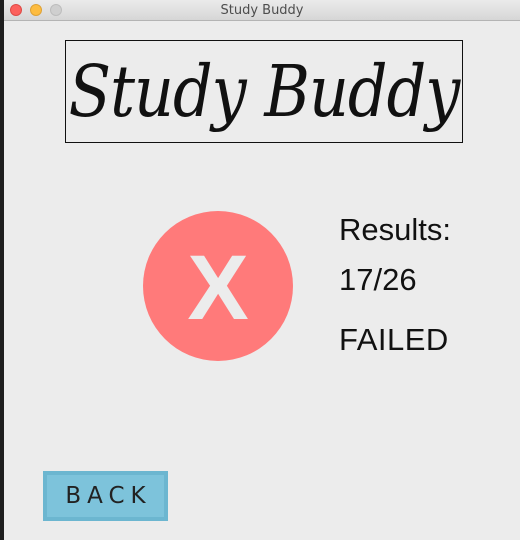  I want to click on x-icon: X, so click(218, 288).